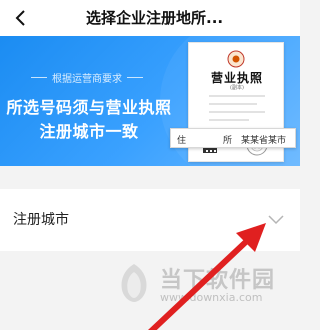 The height and width of the screenshot is (330, 320). What do you see at coordinates (134, 283) in the screenshot?
I see `watermark-logo-icon` at bounding box center [134, 283].